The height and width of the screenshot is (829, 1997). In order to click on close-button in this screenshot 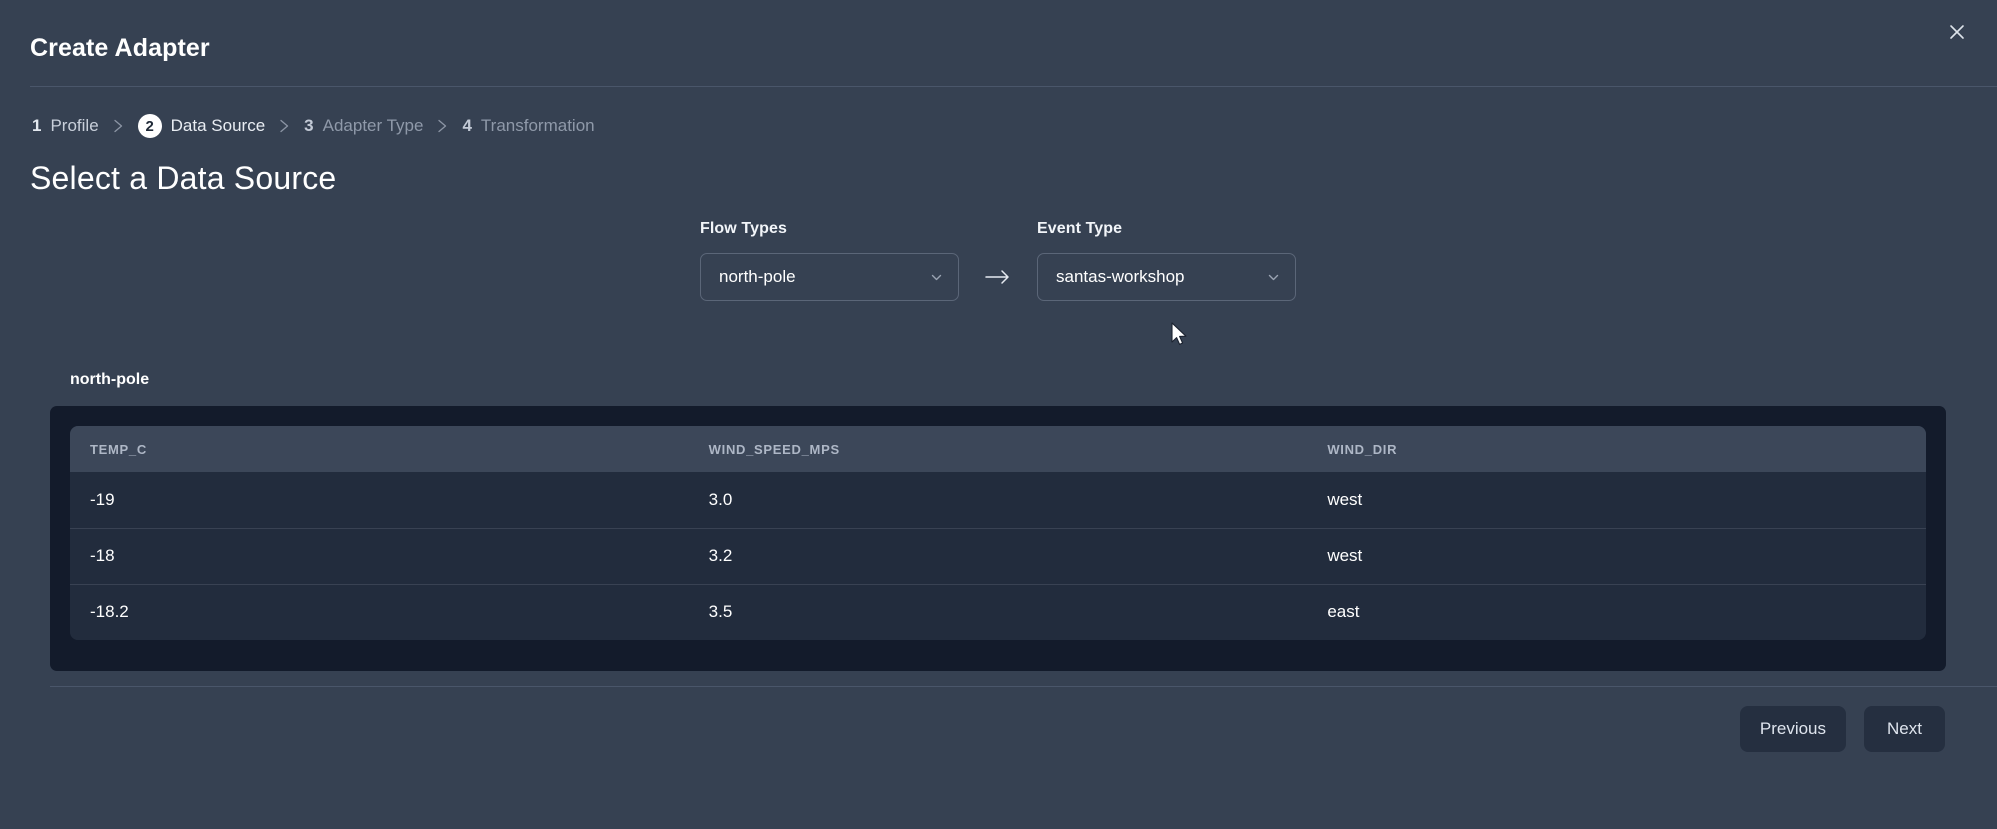, I will do `click(1957, 32)`.